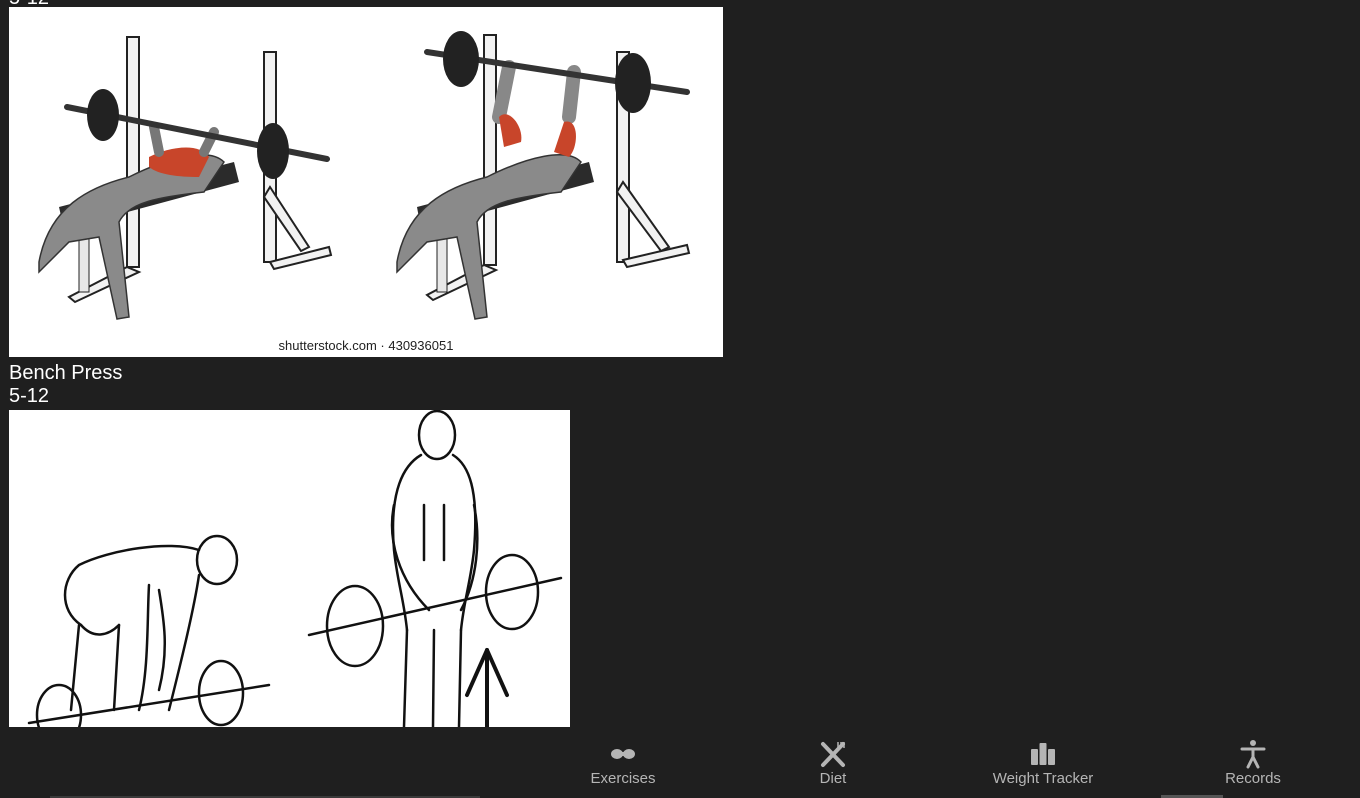  What do you see at coordinates (623, 754) in the screenshot?
I see `exercise-icon` at bounding box center [623, 754].